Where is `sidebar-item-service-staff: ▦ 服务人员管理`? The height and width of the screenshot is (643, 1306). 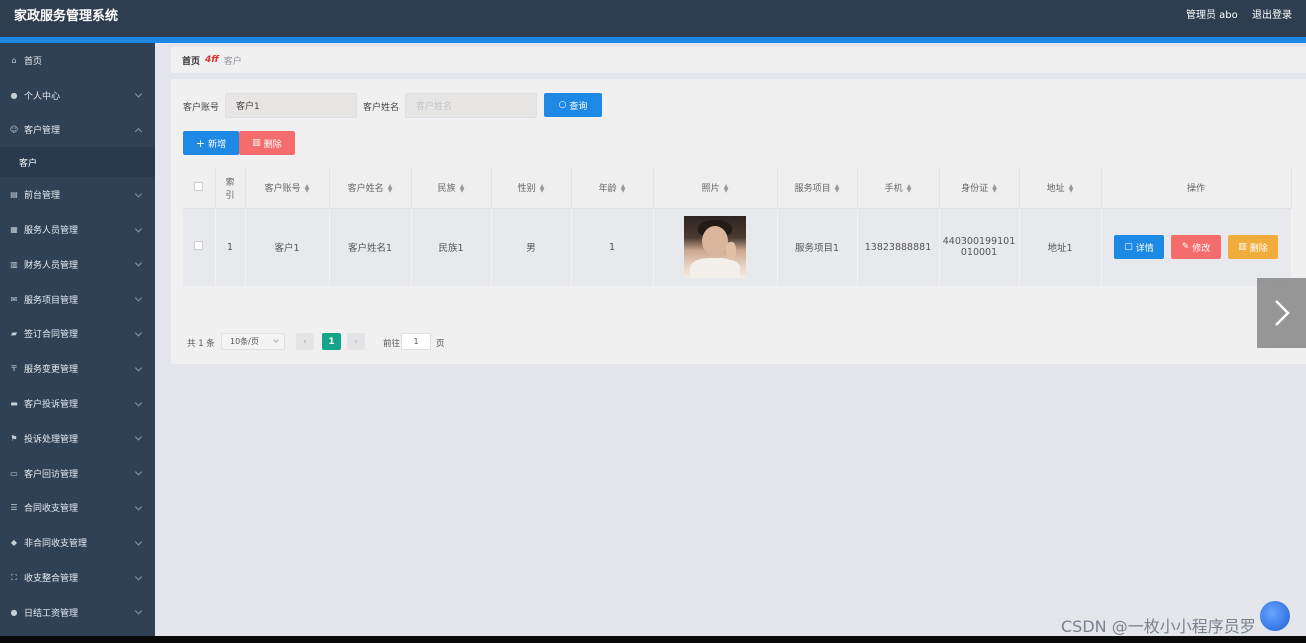
sidebar-item-service-staff: ▦ 服务人员管理 is located at coordinates (77, 229).